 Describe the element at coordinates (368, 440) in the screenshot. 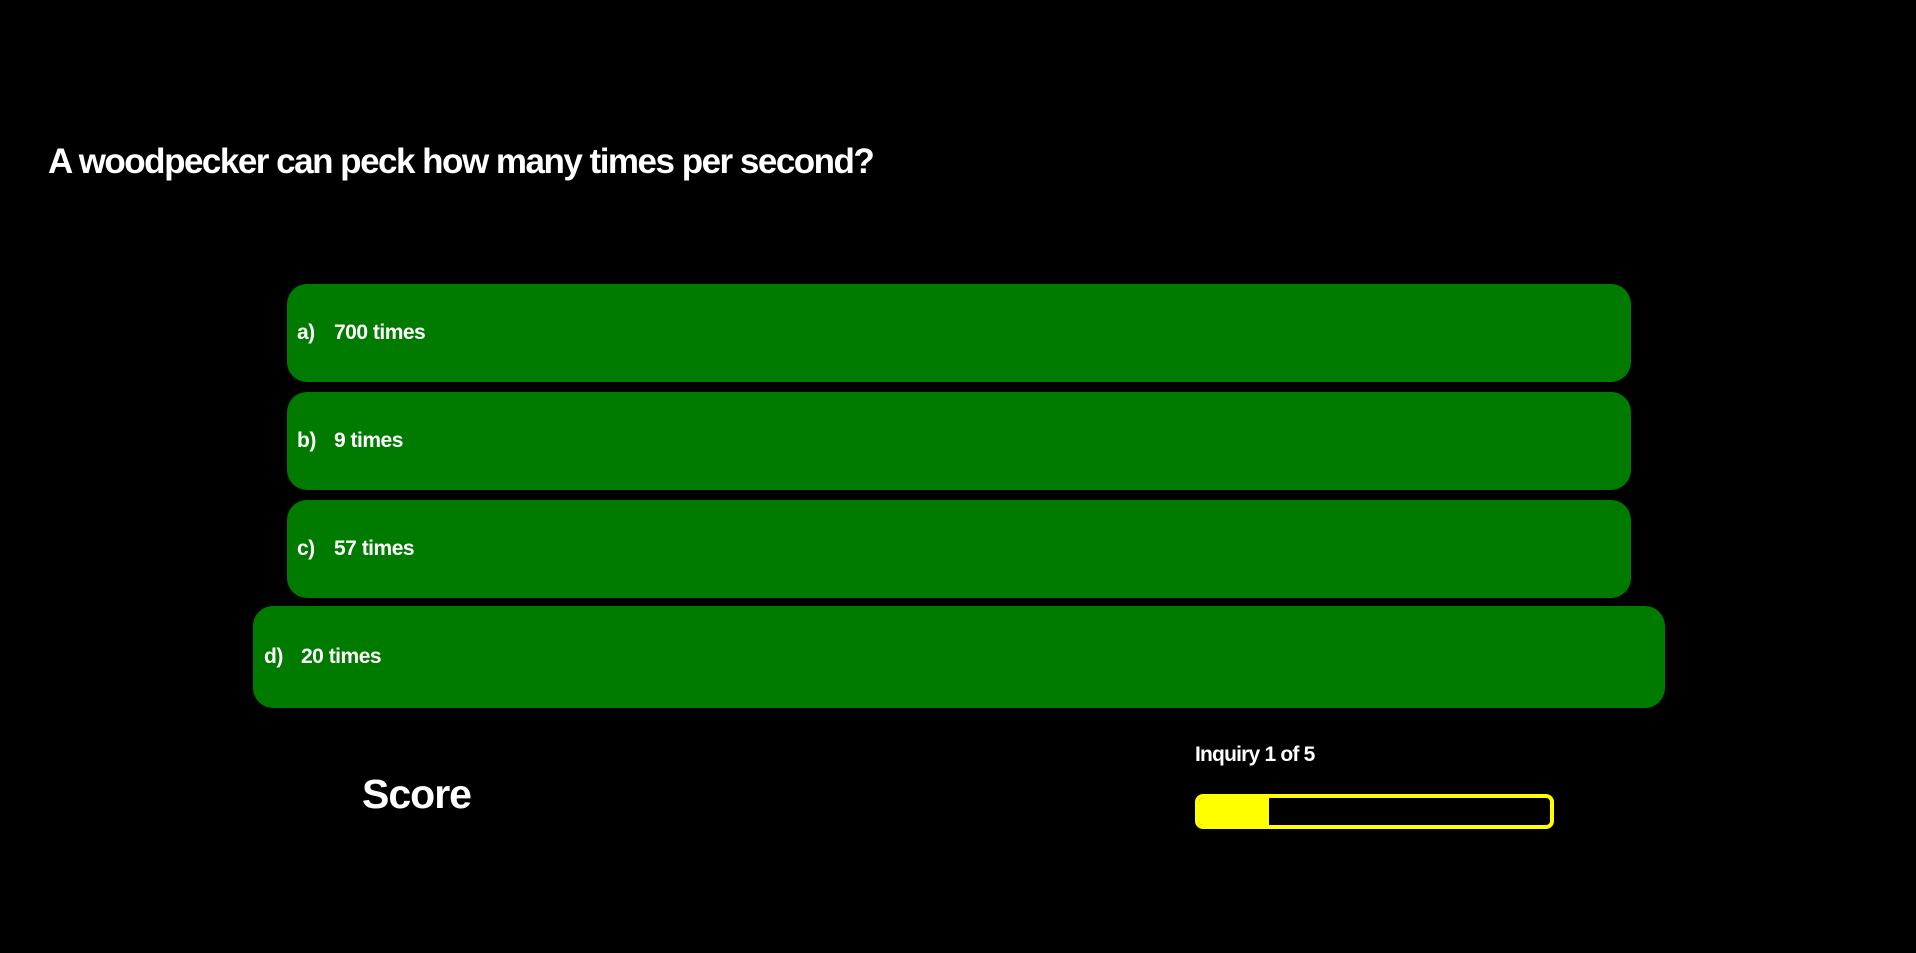

I see `option-text: 9 times` at that location.